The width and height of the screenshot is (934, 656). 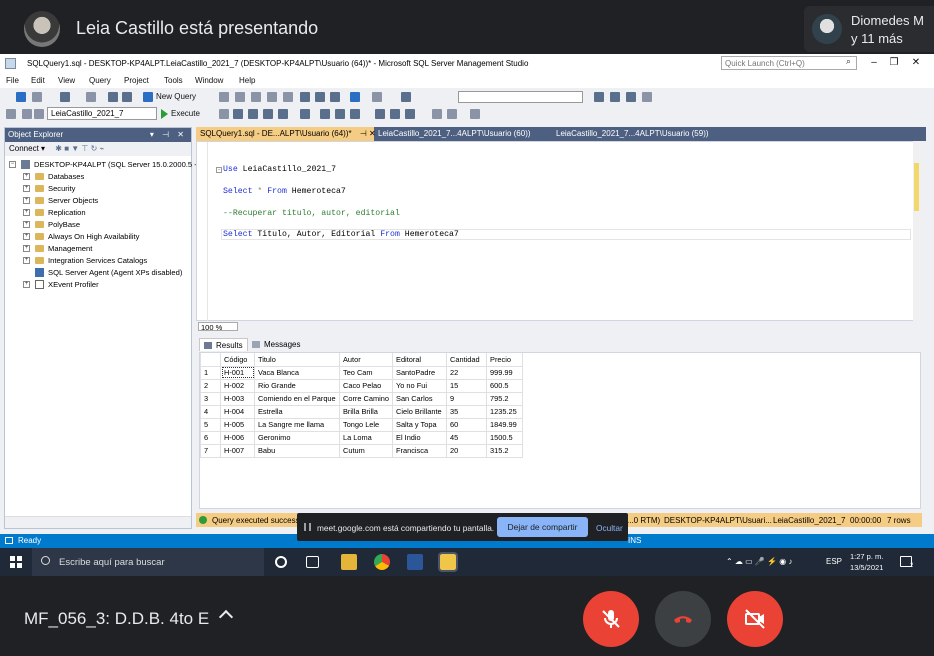 I want to click on grid-cell: El Indio, so click(x=420, y=437).